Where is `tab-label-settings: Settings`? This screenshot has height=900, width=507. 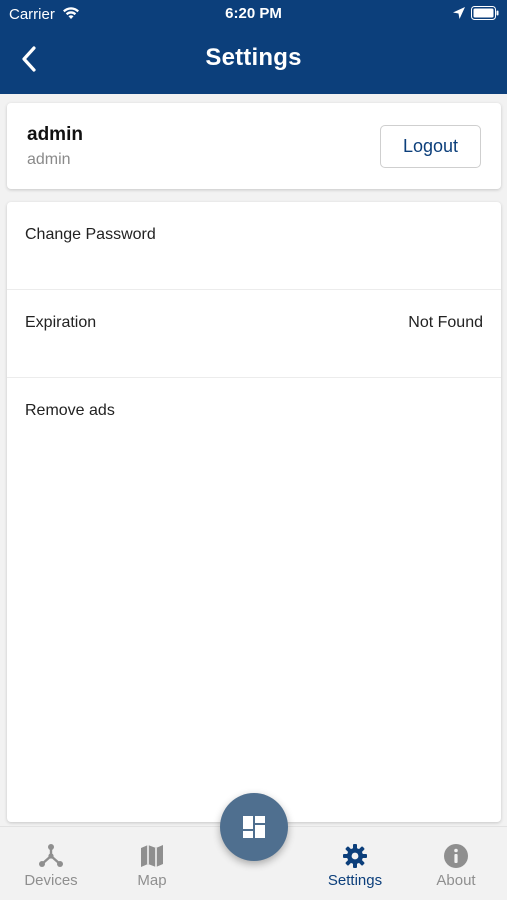 tab-label-settings: Settings is located at coordinates (355, 880).